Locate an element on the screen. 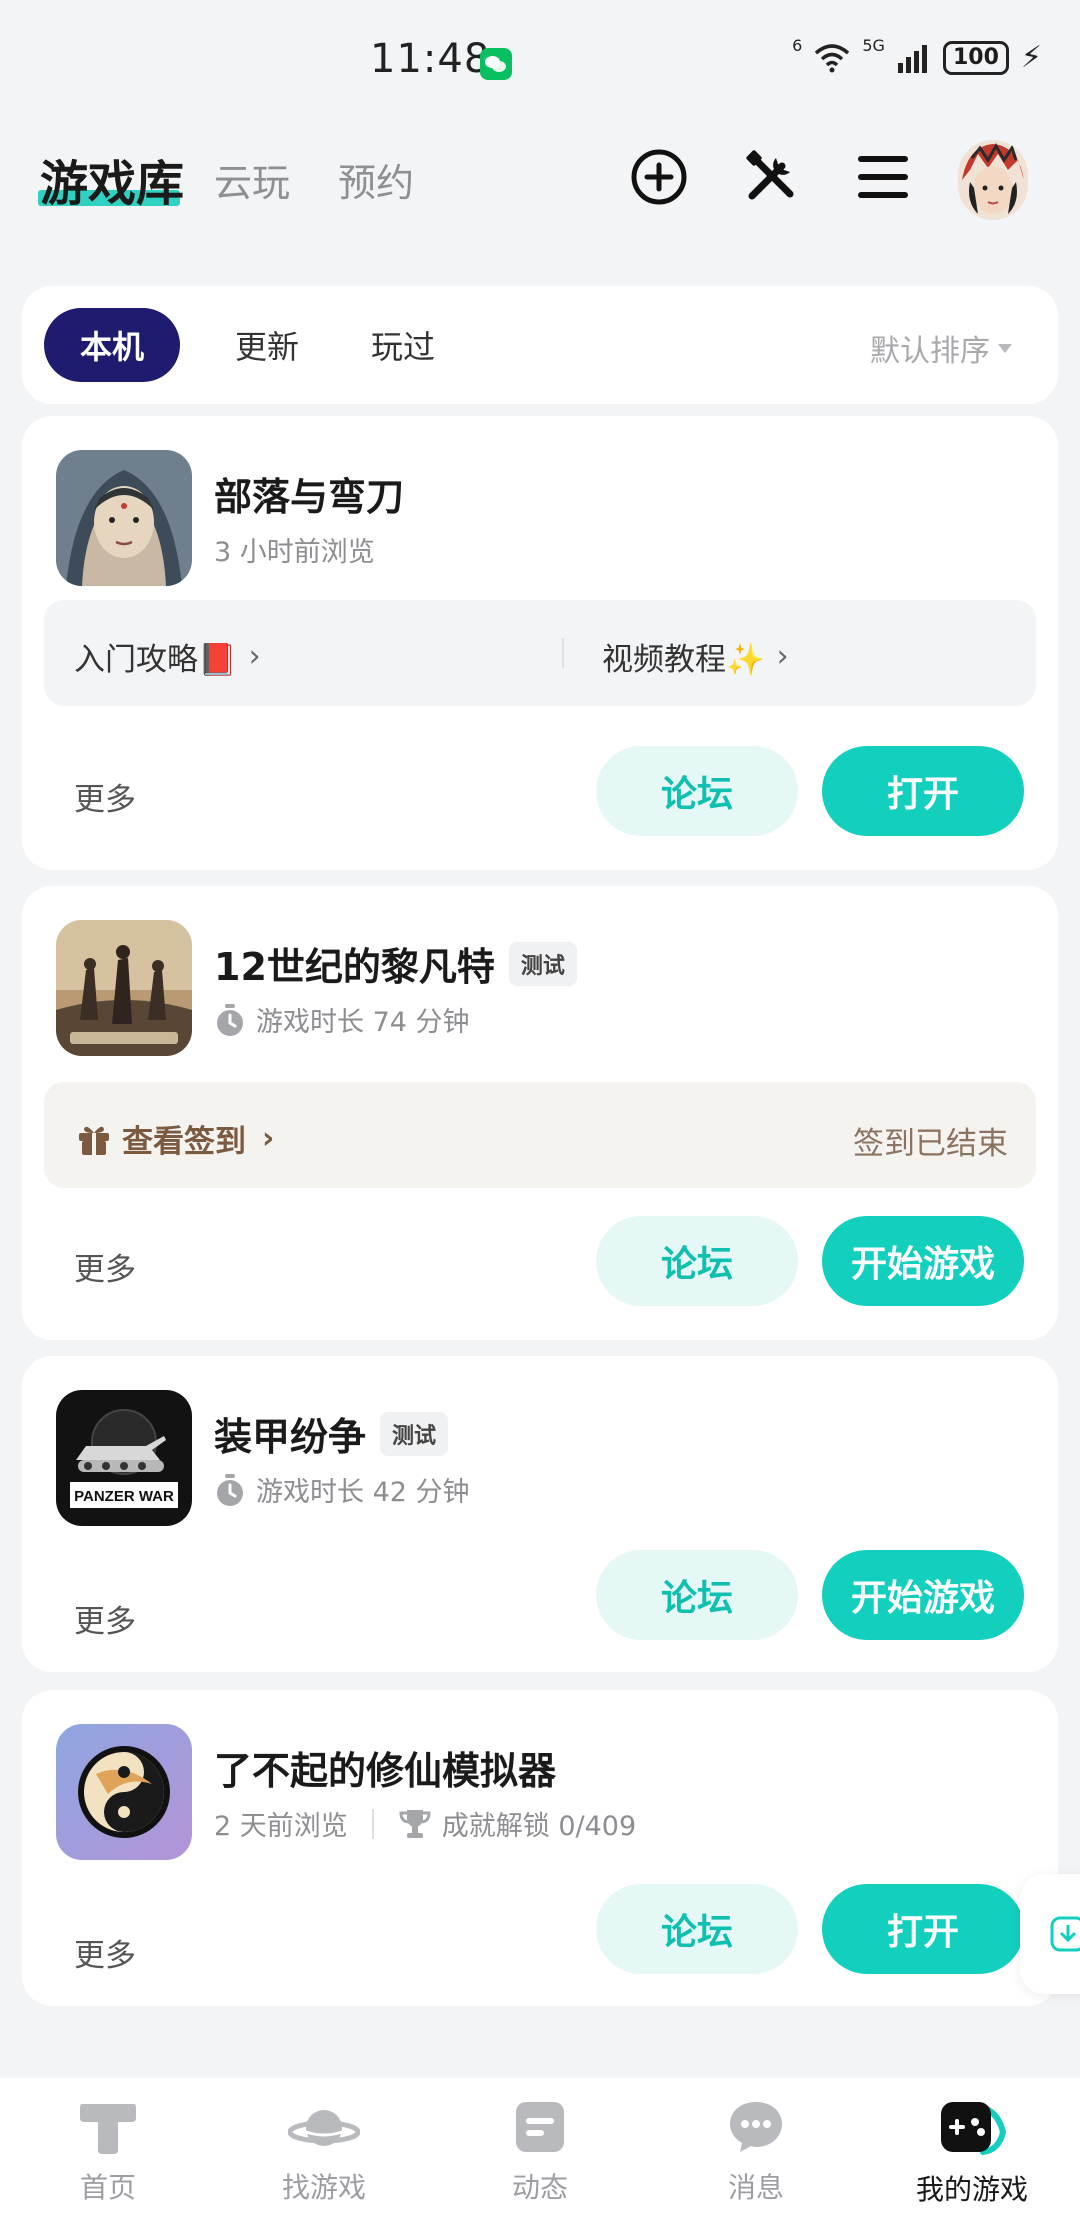 The height and width of the screenshot is (2228, 1080). nav-label: 首页 is located at coordinates (107, 2187).